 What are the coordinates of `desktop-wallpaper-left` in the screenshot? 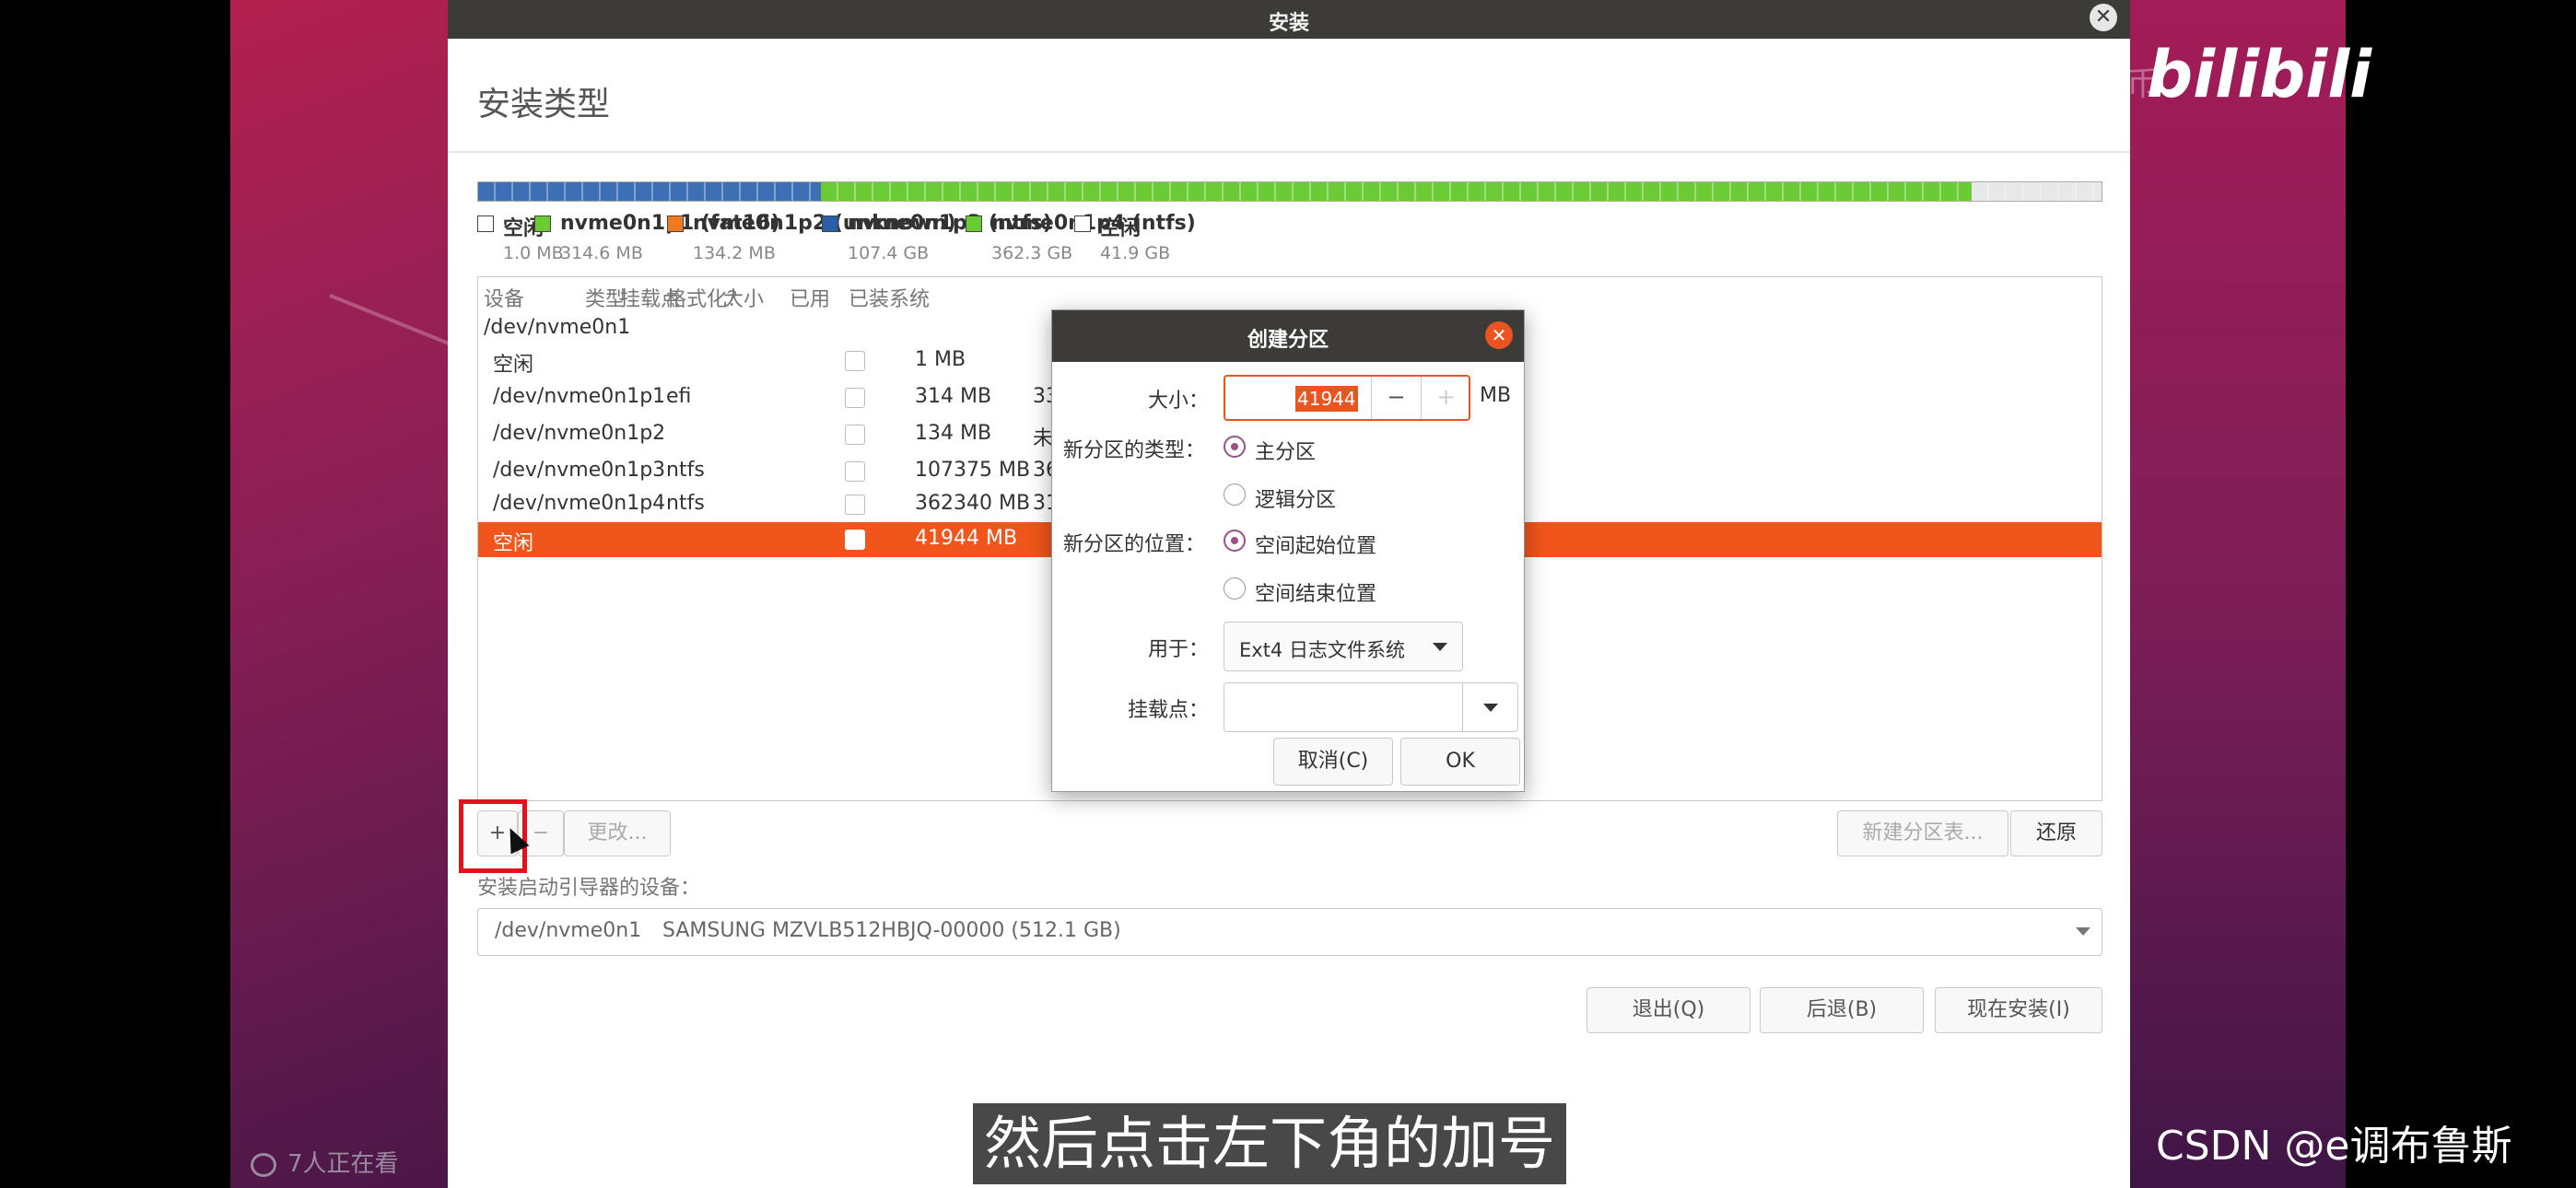 It's located at (339, 594).